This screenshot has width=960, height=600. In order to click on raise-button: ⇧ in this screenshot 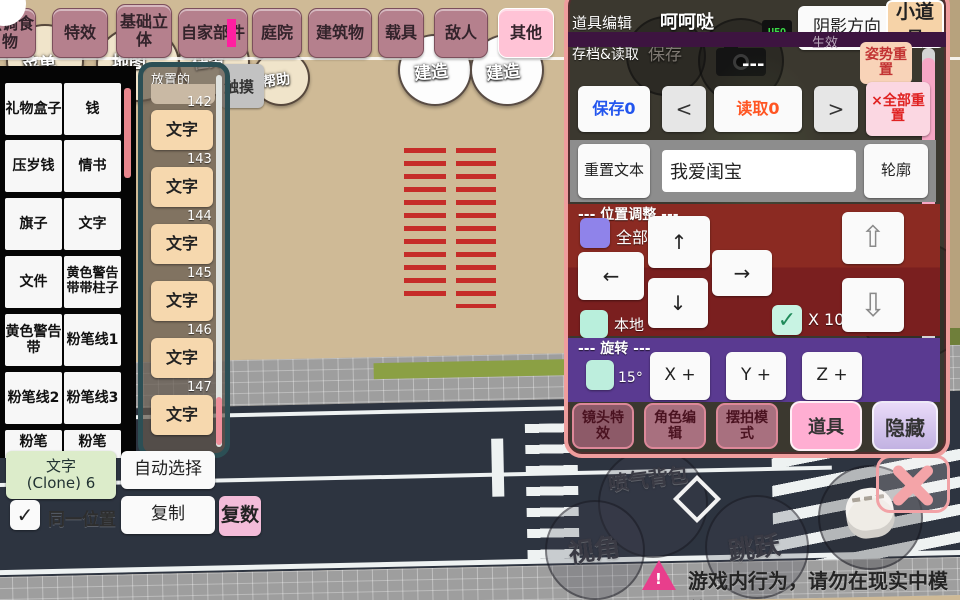, I will do `click(873, 238)`.